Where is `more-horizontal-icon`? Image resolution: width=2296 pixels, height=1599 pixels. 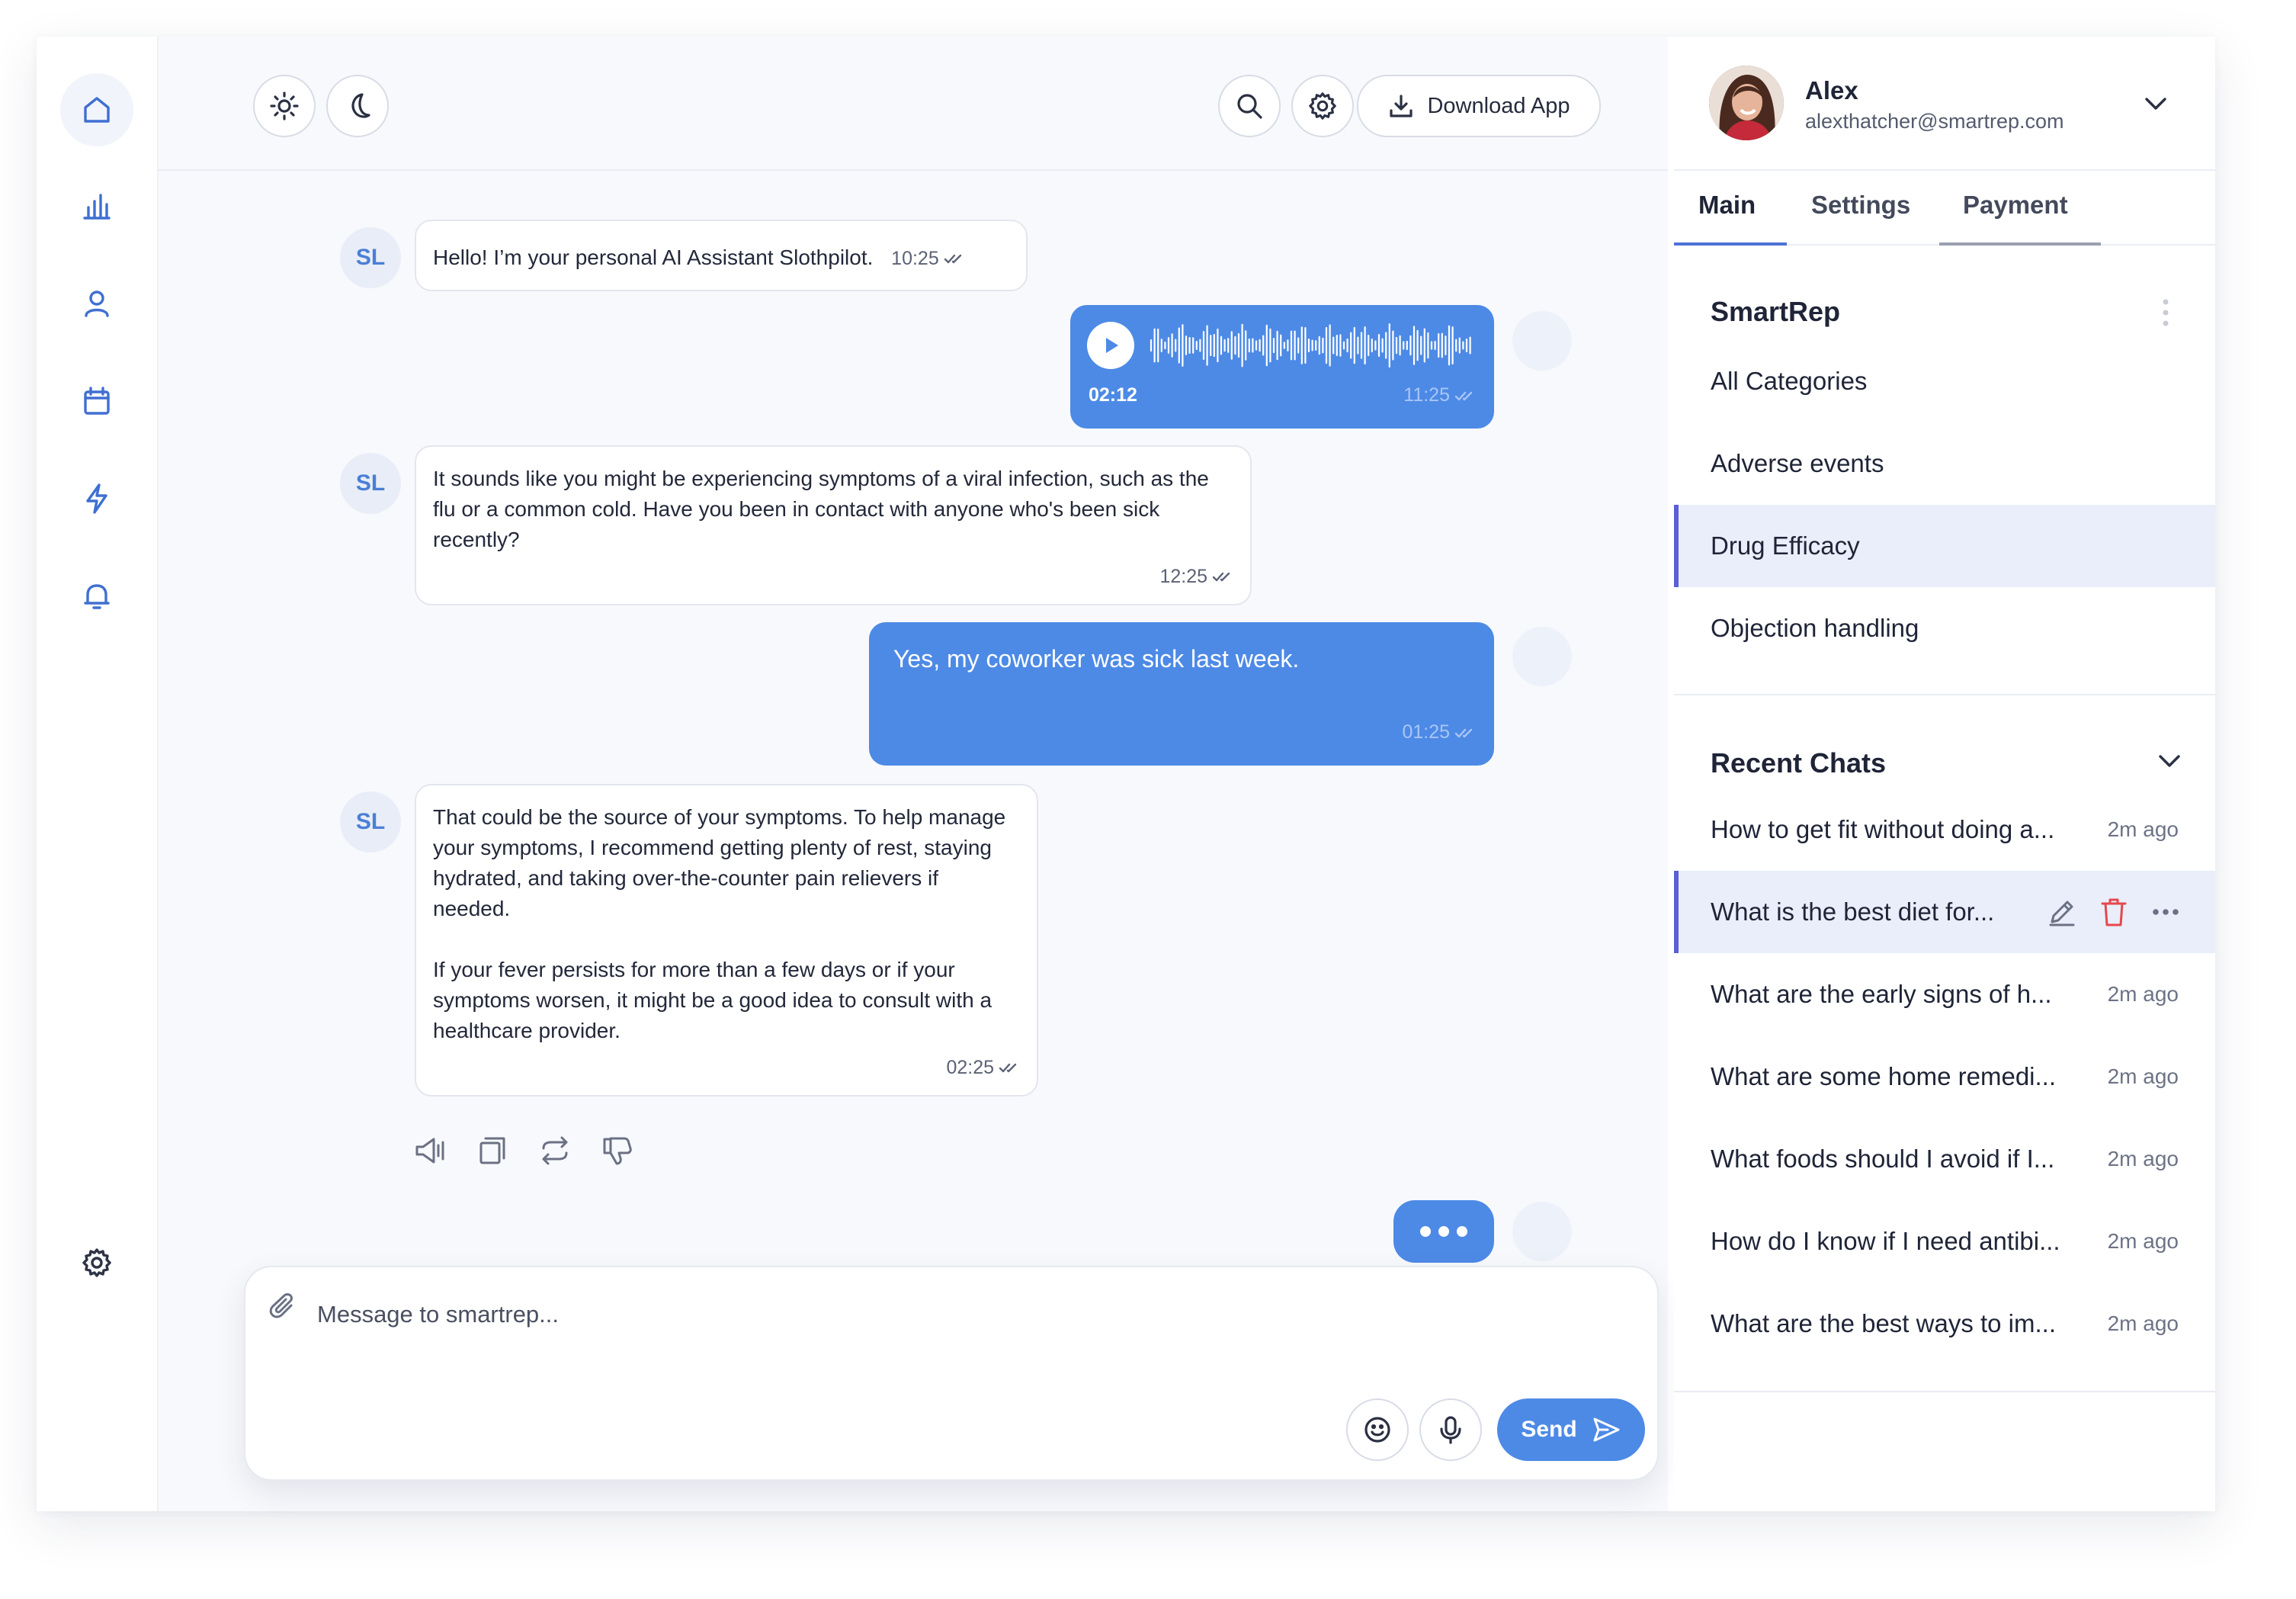
more-horizontal-icon is located at coordinates (2166, 912).